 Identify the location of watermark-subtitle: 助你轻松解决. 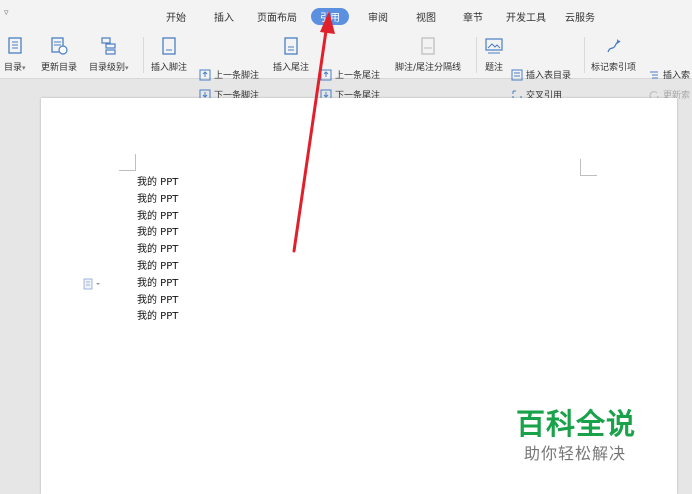
(575, 453).